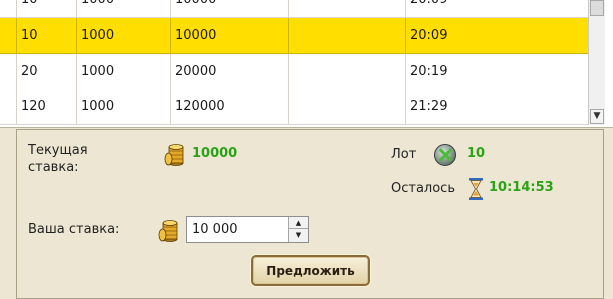 This screenshot has width=613, height=299. What do you see at coordinates (597, 116) in the screenshot?
I see `scroll-down-arrow-icon: ▼` at bounding box center [597, 116].